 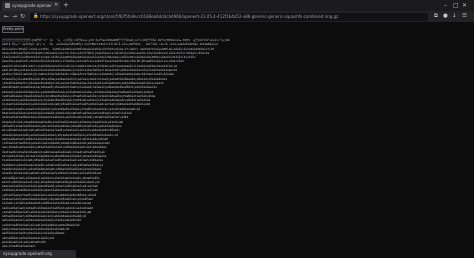 I want to click on new-tab-button: +, so click(x=66, y=5).